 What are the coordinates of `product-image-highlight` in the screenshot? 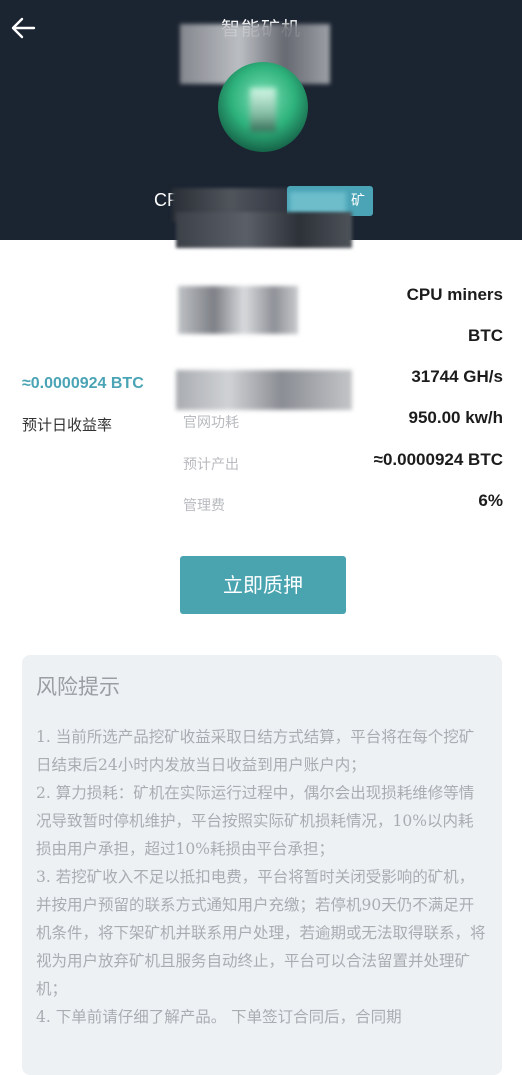 It's located at (263, 110).